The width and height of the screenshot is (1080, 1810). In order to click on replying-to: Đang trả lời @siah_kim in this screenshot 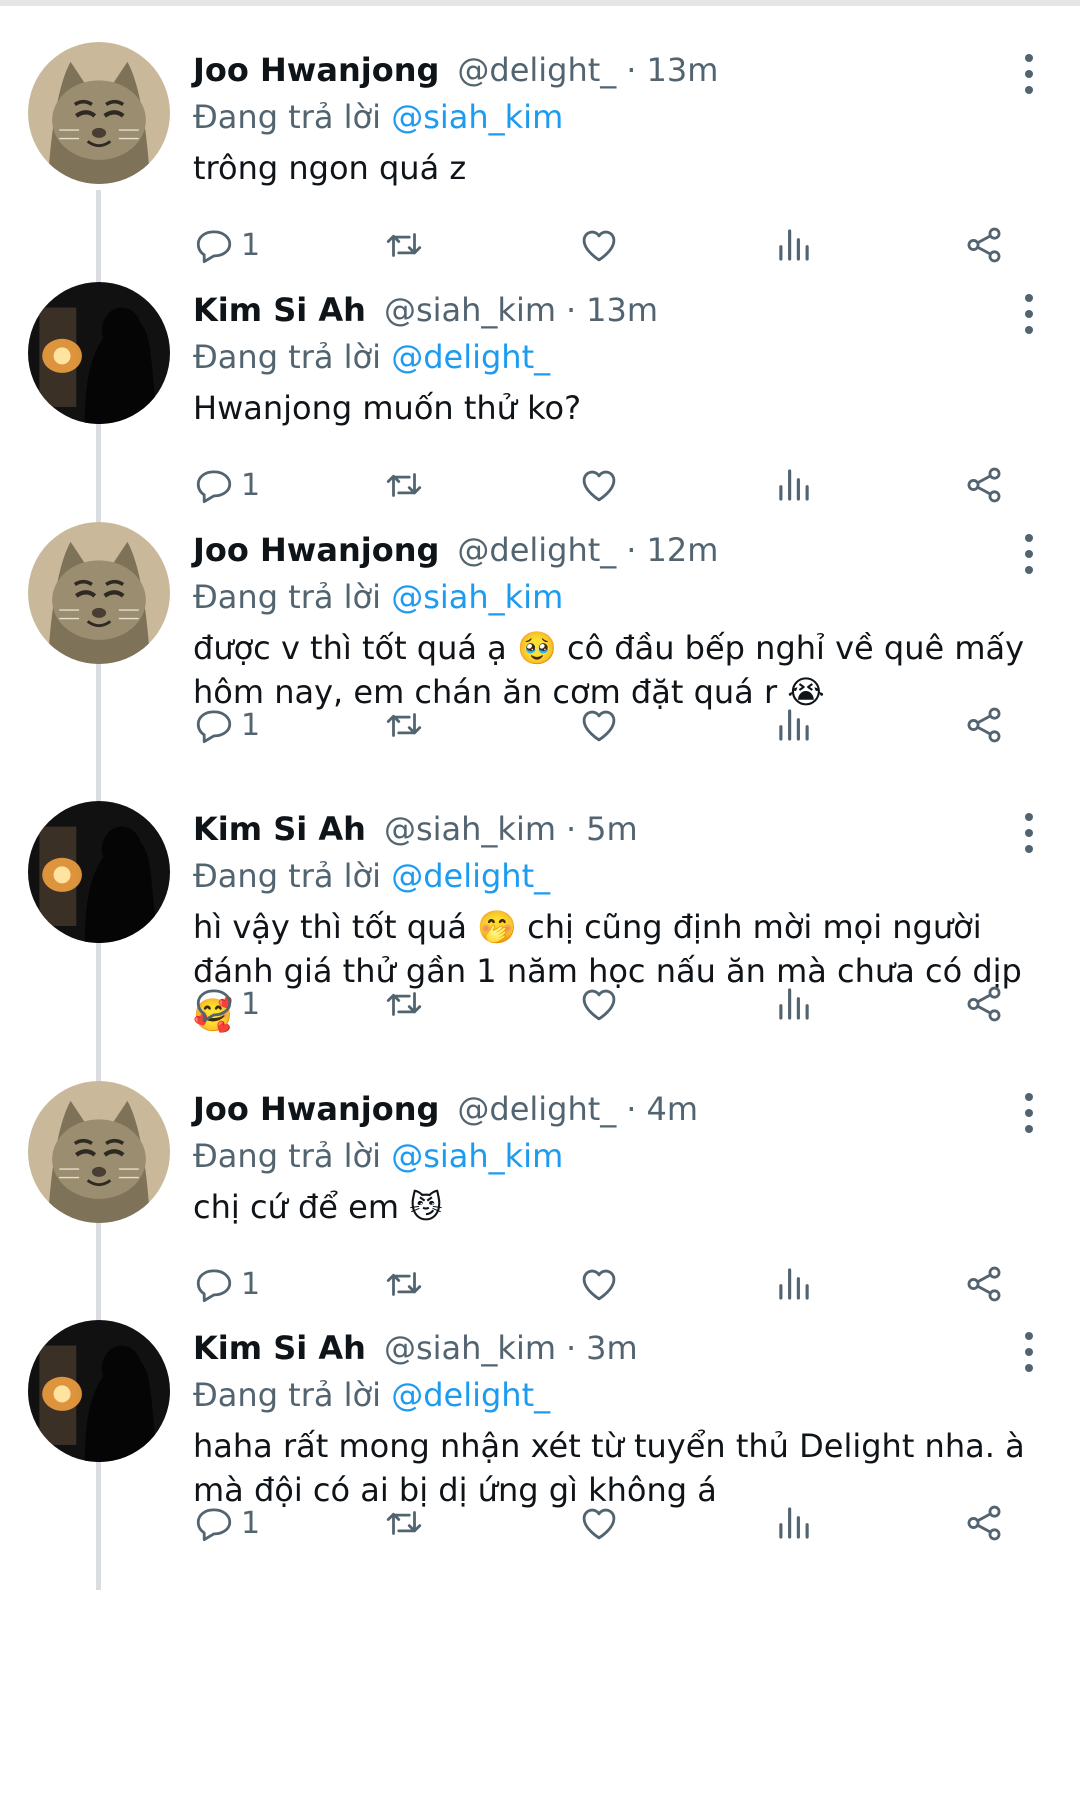, I will do `click(378, 1156)`.